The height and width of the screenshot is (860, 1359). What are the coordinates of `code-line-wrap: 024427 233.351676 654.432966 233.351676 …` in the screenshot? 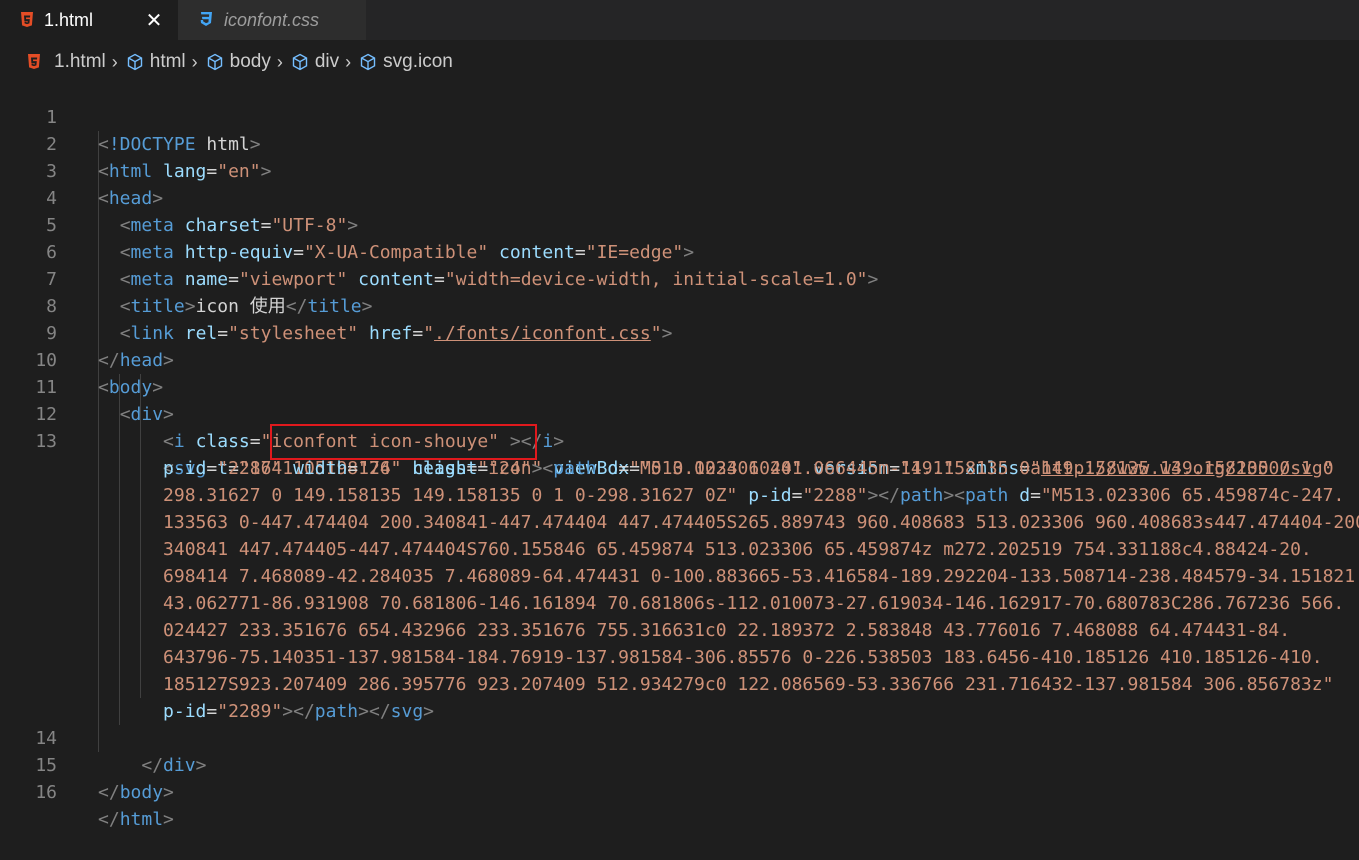 It's located at (727, 630).